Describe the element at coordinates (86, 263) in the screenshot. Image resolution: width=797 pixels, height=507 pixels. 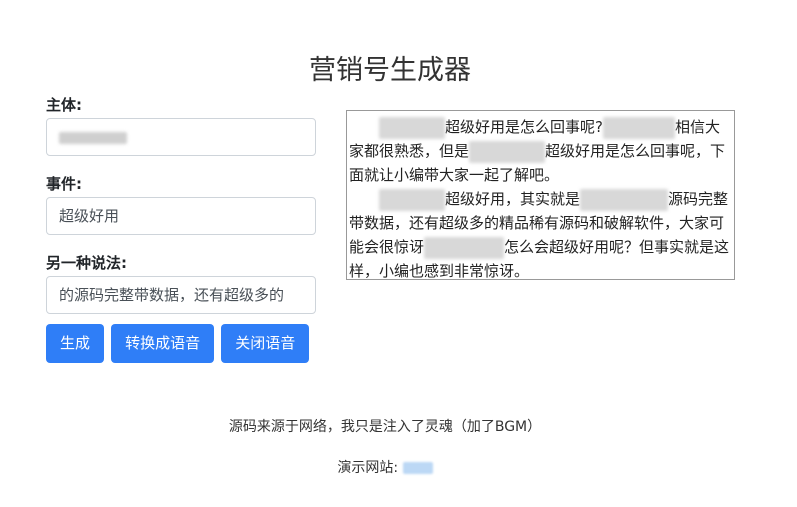
I see `alt-phrase-label: 另一种说法:` at that location.